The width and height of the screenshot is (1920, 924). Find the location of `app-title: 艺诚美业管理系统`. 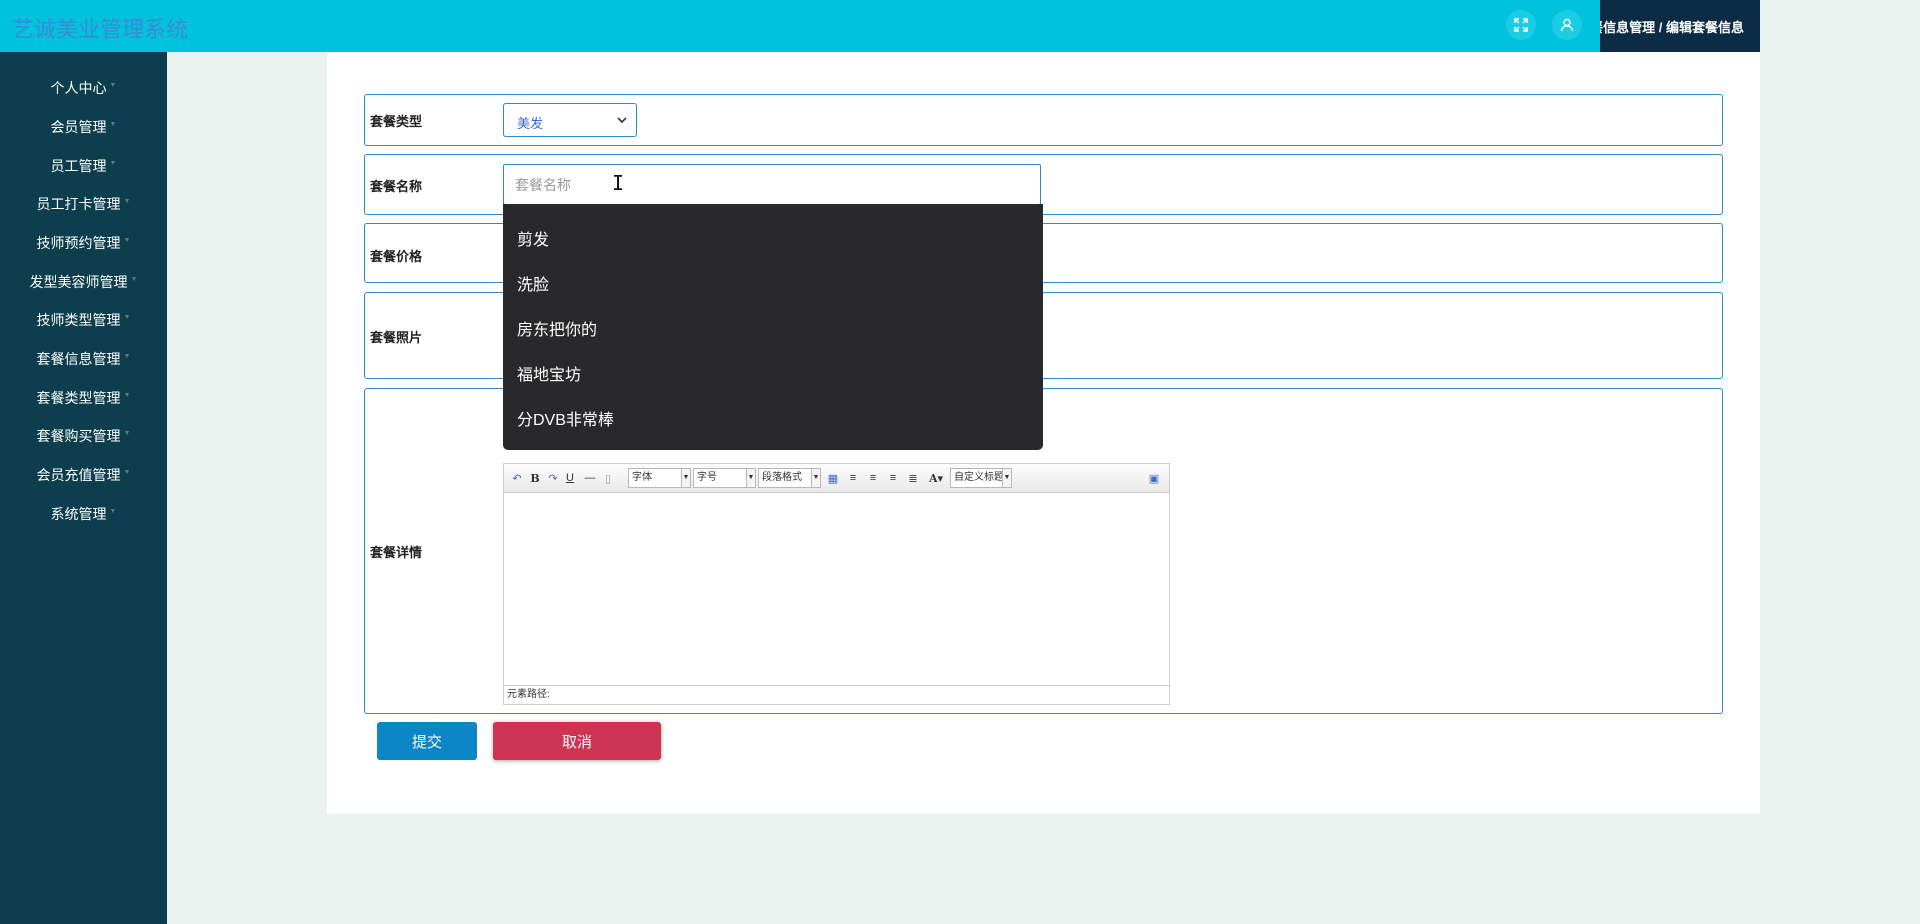

app-title: 艺诚美业管理系统 is located at coordinates (100, 29).